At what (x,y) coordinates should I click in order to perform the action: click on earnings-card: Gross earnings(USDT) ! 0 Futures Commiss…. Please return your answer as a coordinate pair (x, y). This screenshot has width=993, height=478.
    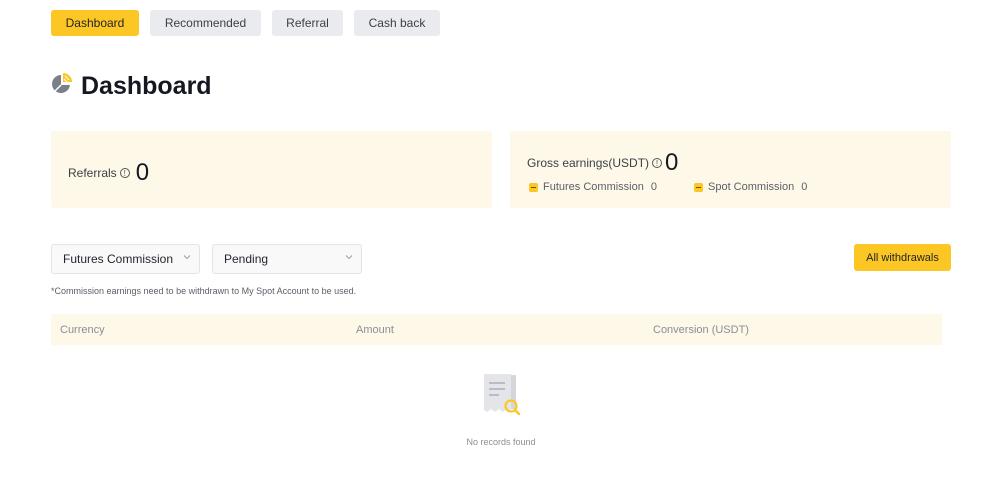
    Looking at the image, I should click on (730, 169).